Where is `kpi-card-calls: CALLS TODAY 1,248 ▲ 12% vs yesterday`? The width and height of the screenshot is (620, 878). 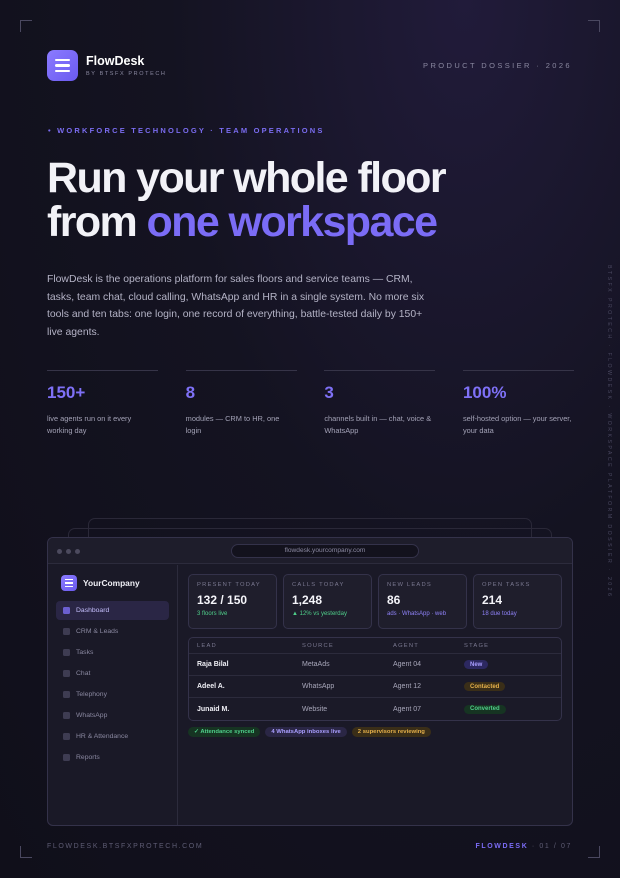 kpi-card-calls: CALLS TODAY 1,248 ▲ 12% vs yesterday is located at coordinates (327, 601).